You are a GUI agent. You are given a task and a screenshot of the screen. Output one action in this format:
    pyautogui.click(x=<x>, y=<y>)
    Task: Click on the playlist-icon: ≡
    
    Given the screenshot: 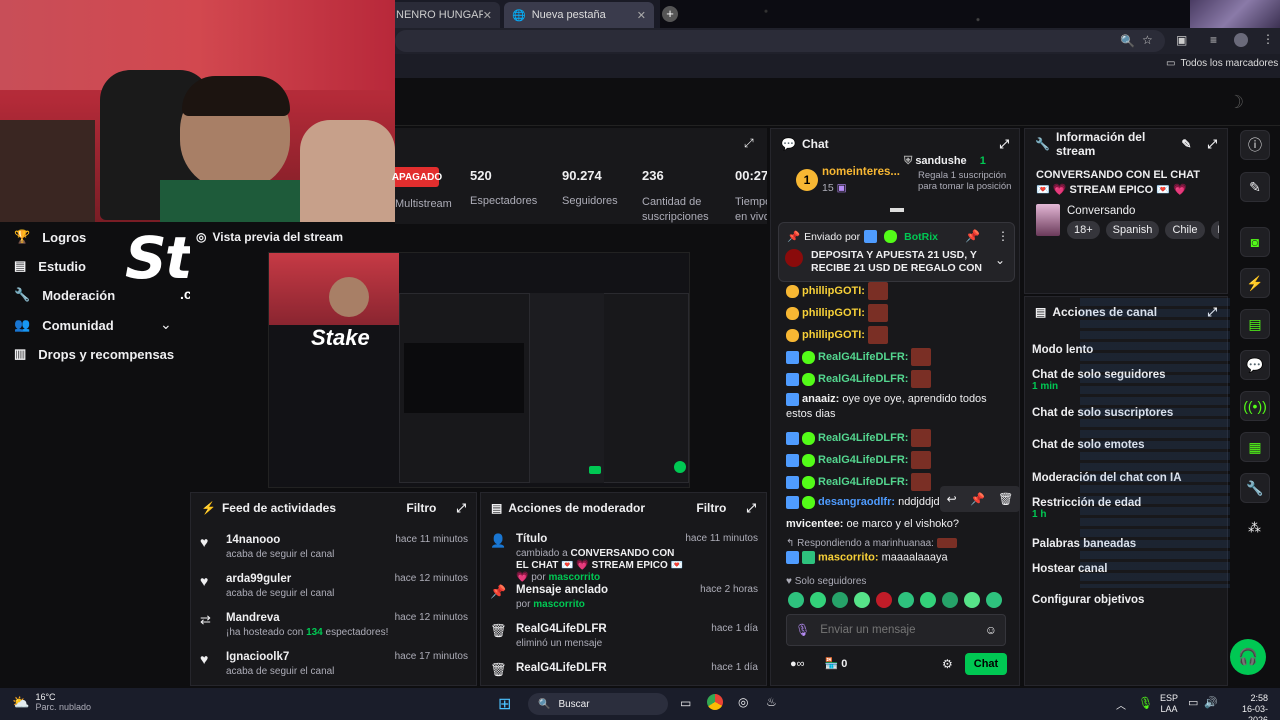 What is the action you would take?
    pyautogui.click(x=1213, y=40)
    